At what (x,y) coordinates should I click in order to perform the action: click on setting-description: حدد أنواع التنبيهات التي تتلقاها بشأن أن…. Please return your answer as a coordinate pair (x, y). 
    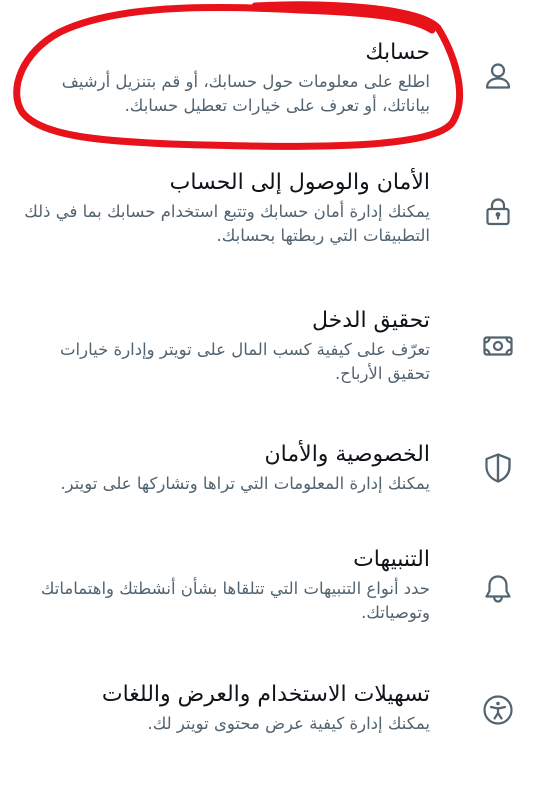
    Looking at the image, I should click on (235, 600).